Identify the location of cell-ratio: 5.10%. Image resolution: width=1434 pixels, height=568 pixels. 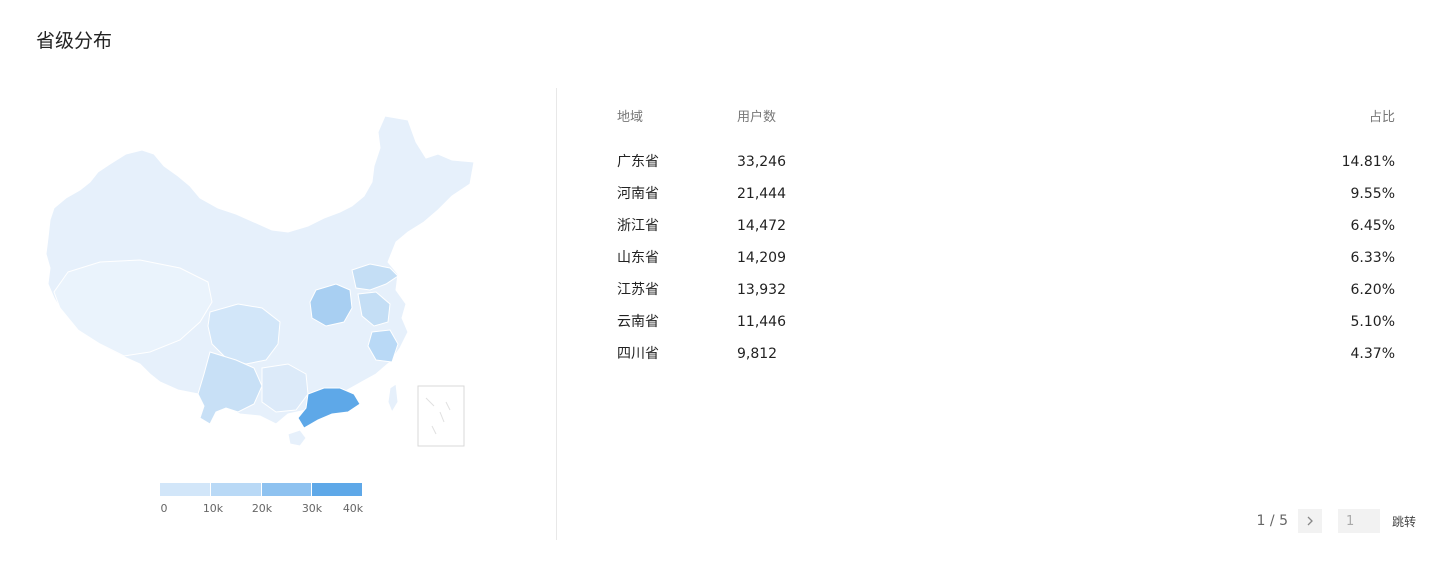
(1372, 322).